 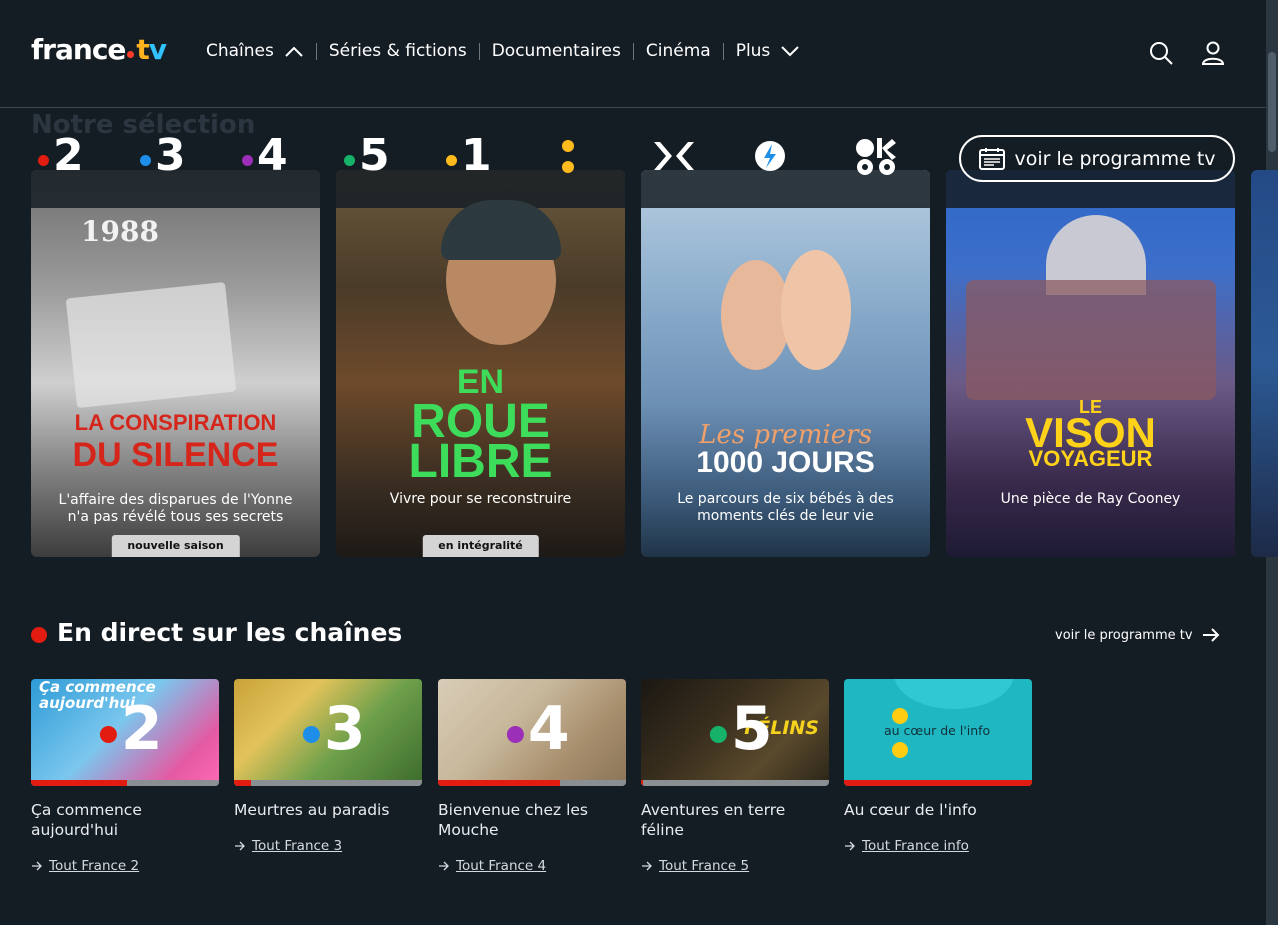 What do you see at coordinates (1161, 53) in the screenshot?
I see `search-icon` at bounding box center [1161, 53].